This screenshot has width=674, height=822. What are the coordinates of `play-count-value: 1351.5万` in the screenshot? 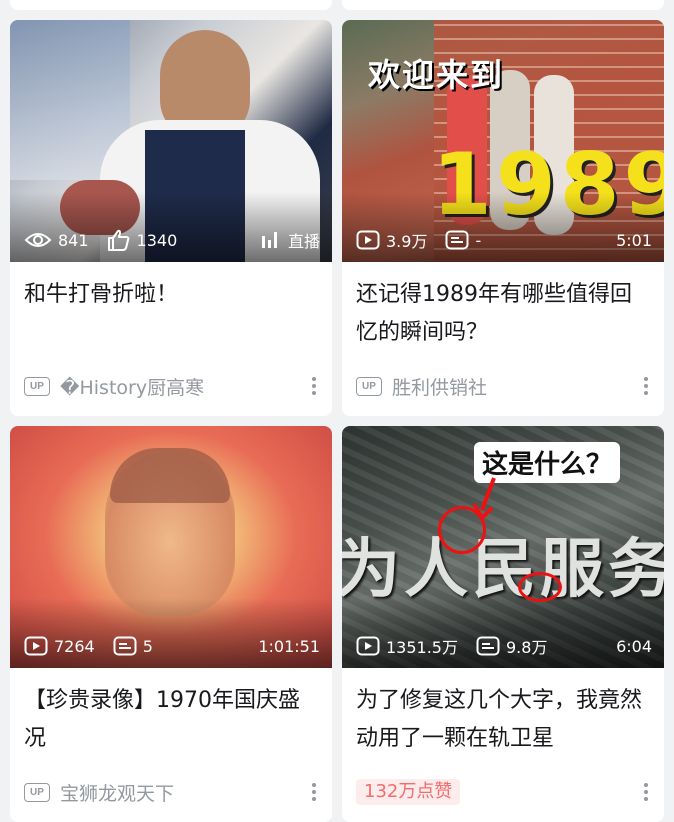 It's located at (422, 647).